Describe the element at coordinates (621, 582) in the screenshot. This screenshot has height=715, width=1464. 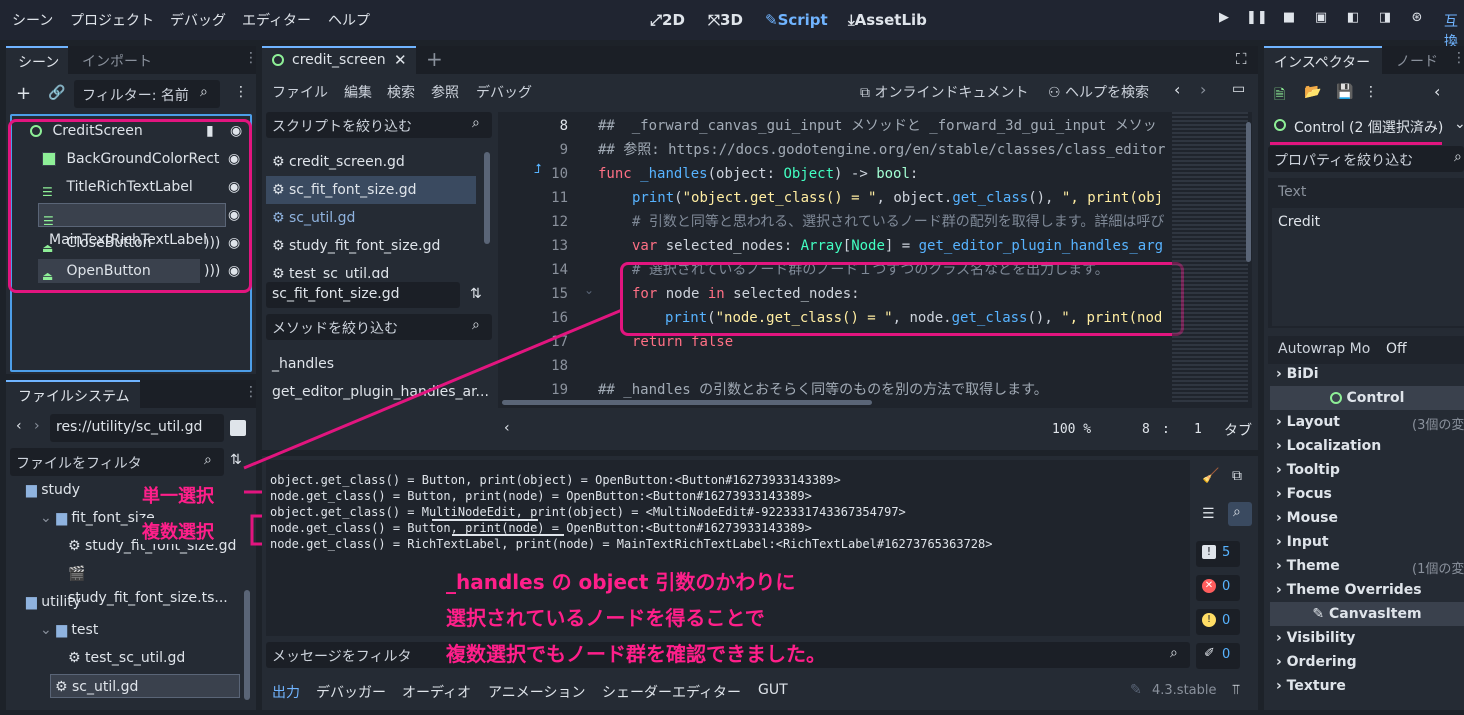
I see `annotation-note-1: _handles の object 引数のかわりに` at that location.